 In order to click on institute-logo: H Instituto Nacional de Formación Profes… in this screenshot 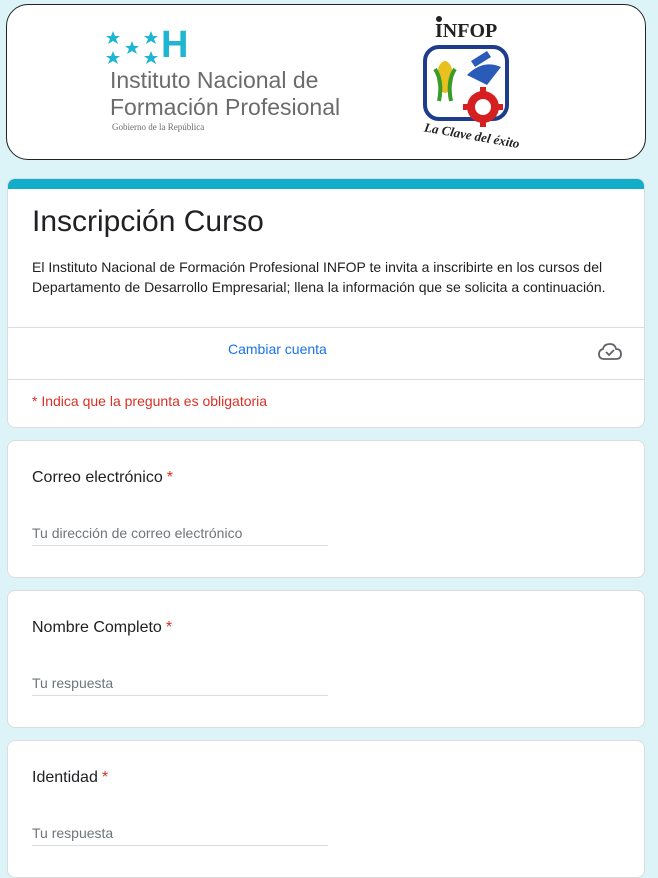, I will do `click(238, 85)`.